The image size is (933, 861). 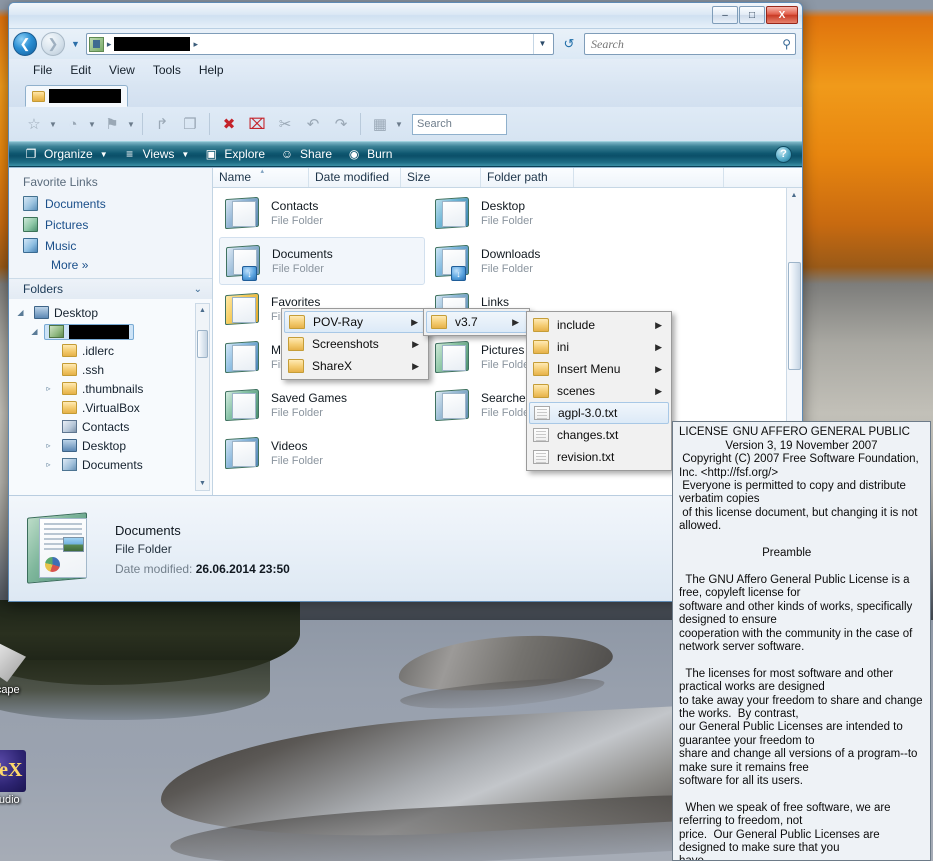 I want to click on tree-item--idlerc: .idlerc, so click(x=110, y=350).